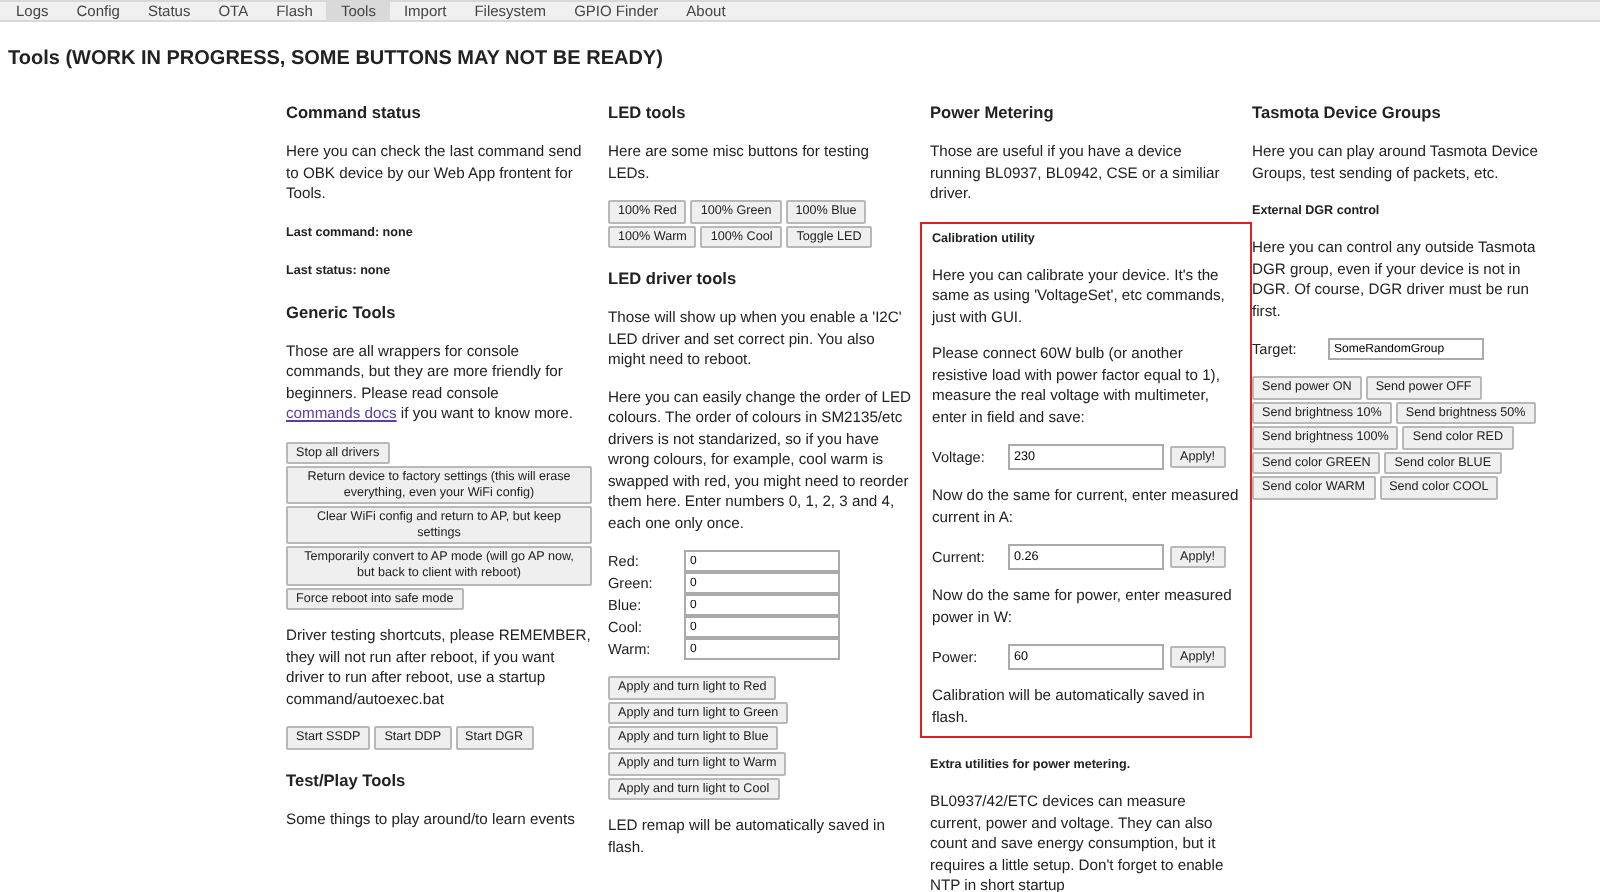 This screenshot has height=892, width=1600. What do you see at coordinates (336, 59) in the screenshot?
I see `page-title: Tools (WORK IN PROGRESS, SOME BUTTONS MAY NOT BE READY)` at bounding box center [336, 59].